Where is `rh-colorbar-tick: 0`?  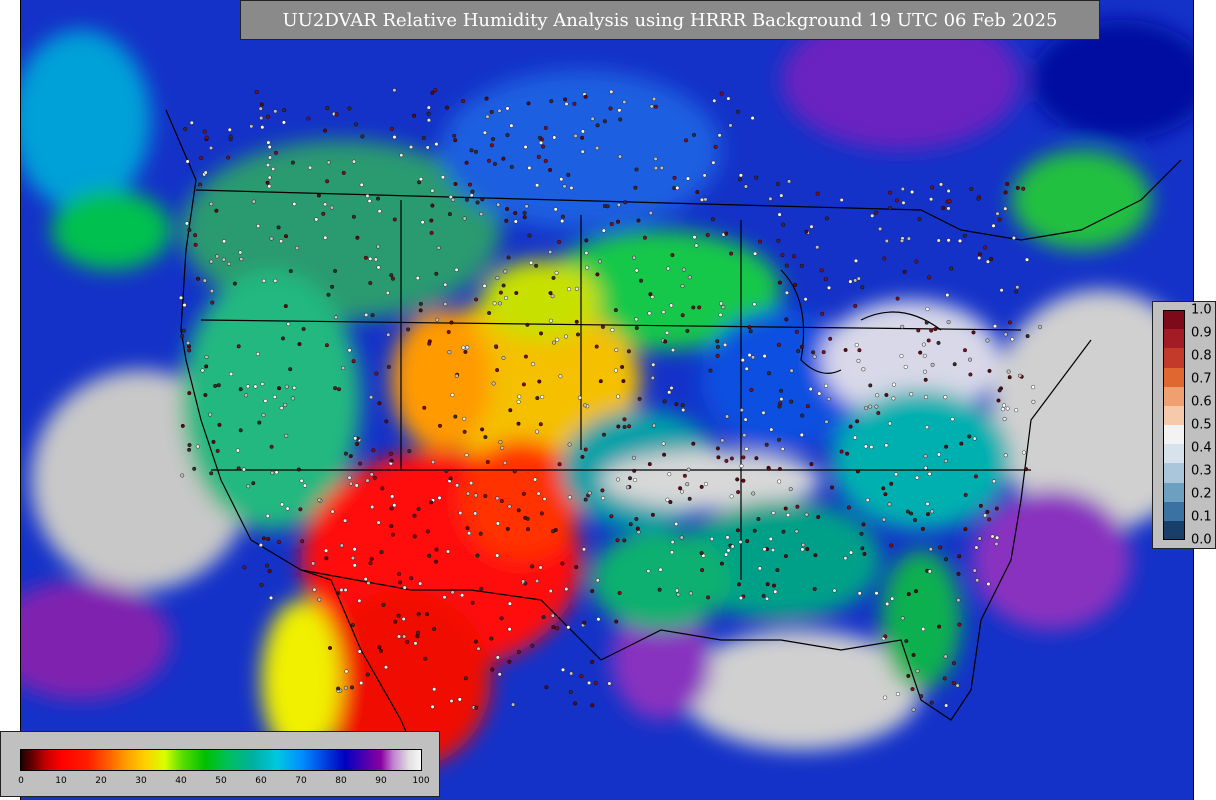
rh-colorbar-tick: 0 is located at coordinates (21, 781).